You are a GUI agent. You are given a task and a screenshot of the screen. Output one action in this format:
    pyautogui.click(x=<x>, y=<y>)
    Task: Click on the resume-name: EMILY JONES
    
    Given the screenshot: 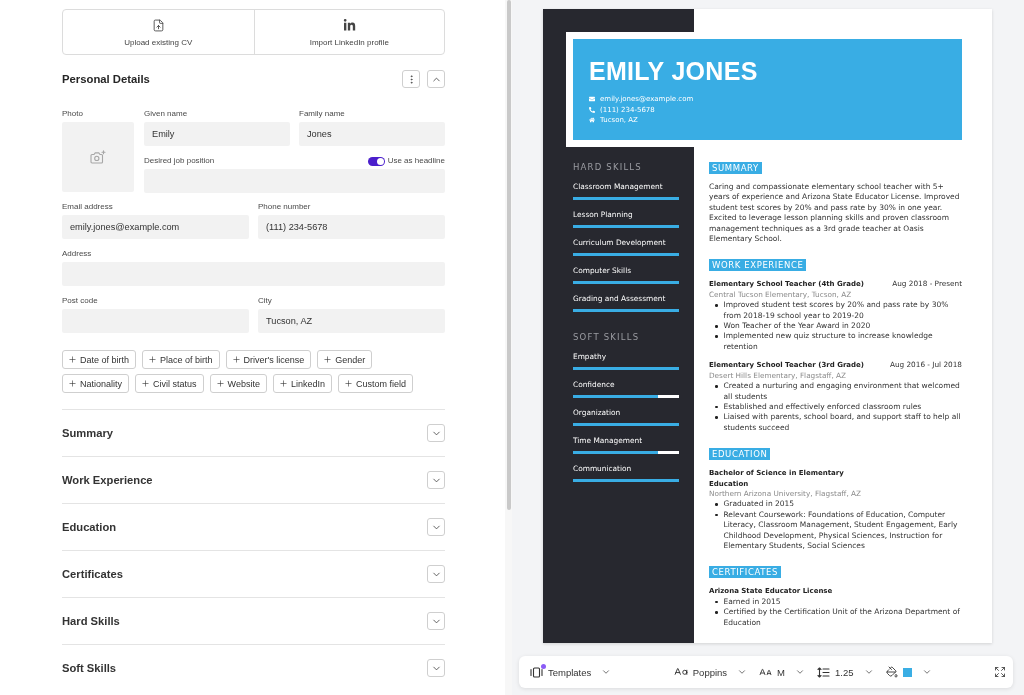 What is the action you would take?
    pyautogui.click(x=674, y=71)
    